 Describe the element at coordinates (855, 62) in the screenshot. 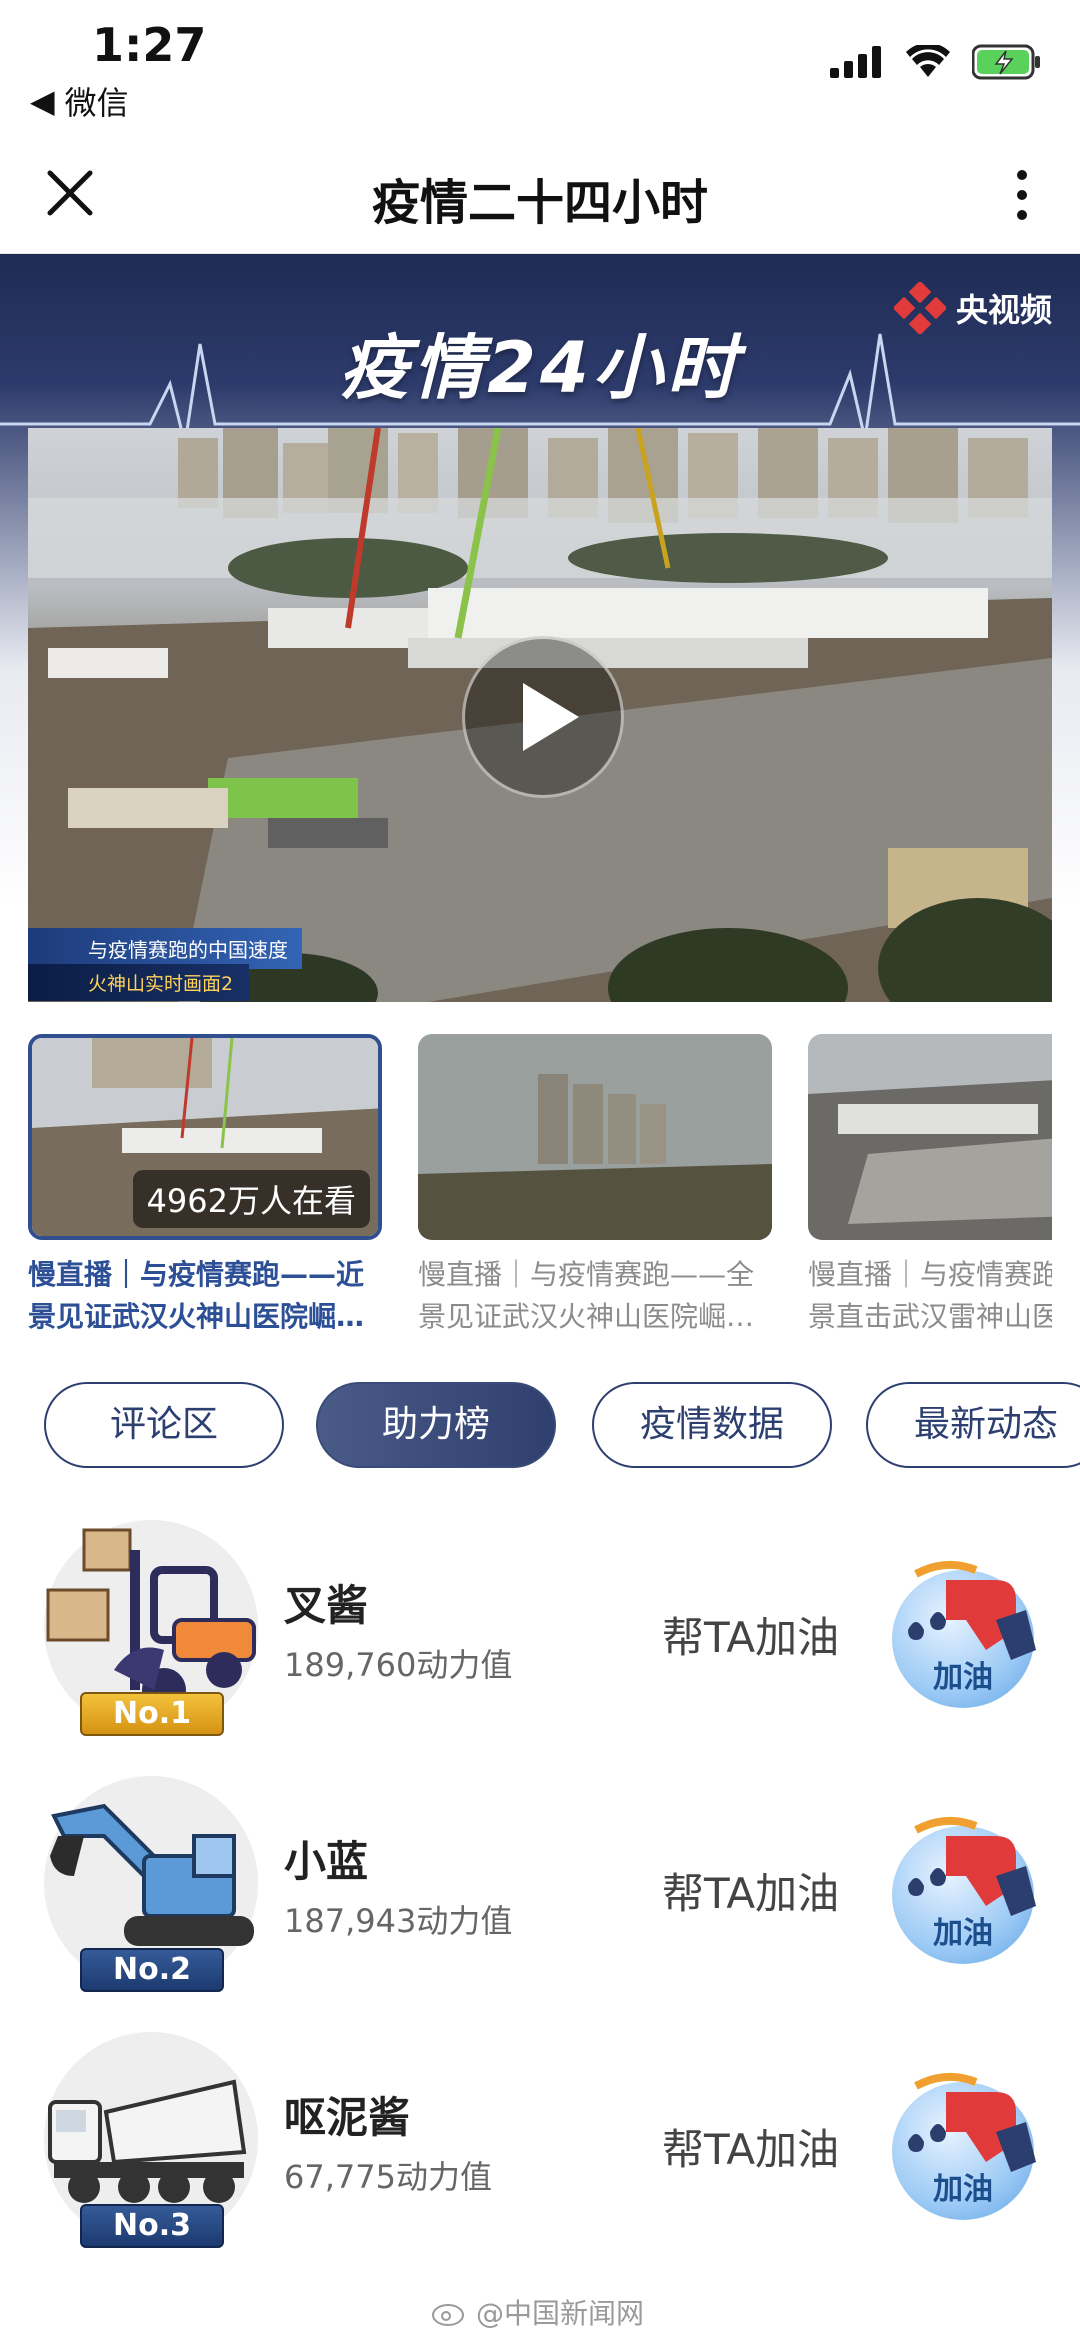

I see `signal-icon` at that location.